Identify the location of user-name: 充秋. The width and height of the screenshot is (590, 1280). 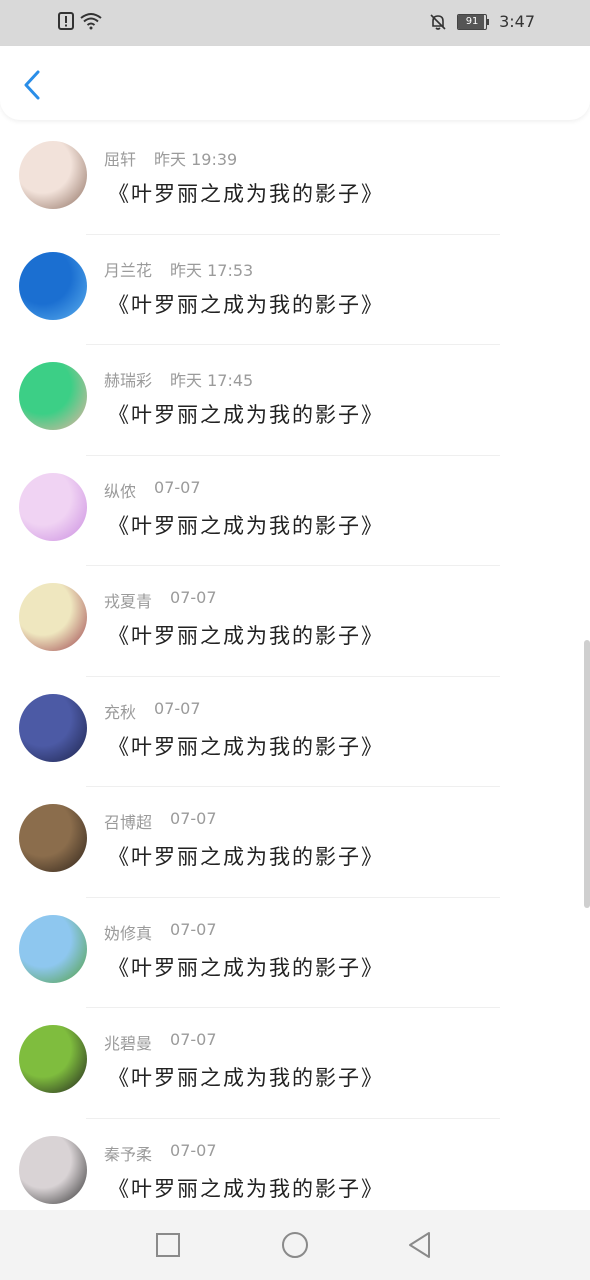
(120, 712).